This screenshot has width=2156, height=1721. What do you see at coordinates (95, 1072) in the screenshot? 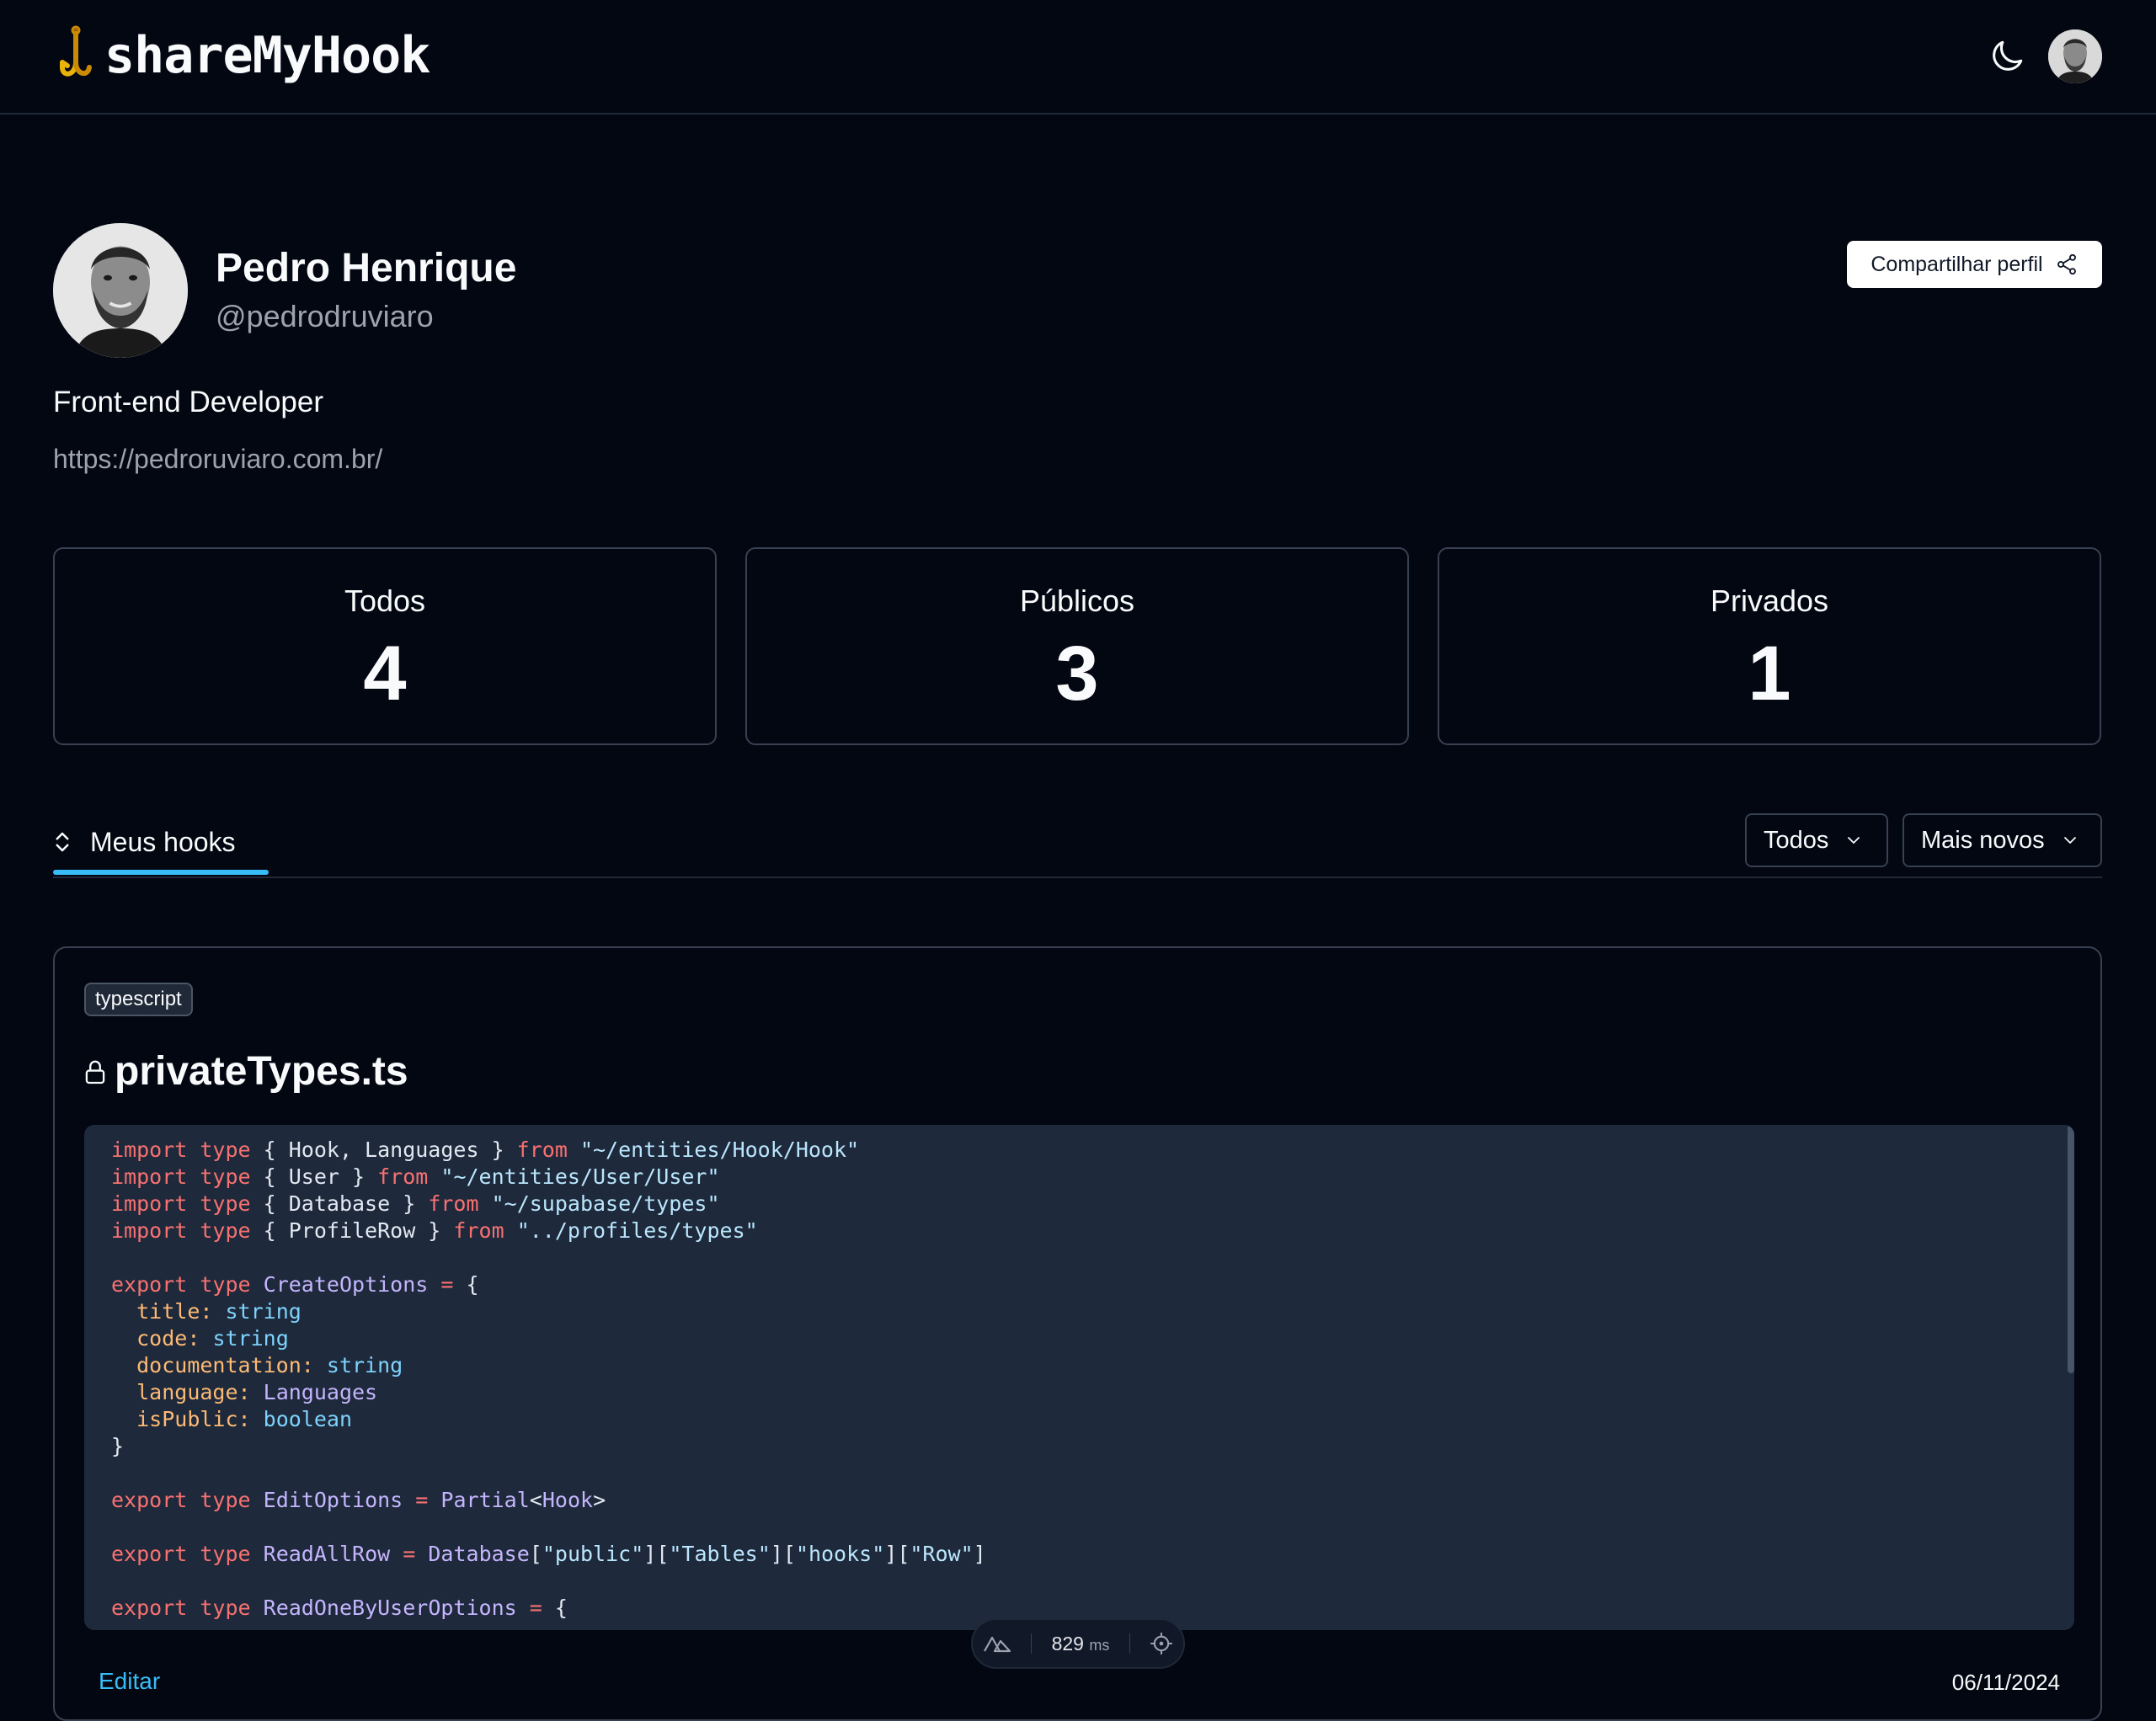
I see `lock-icon` at bounding box center [95, 1072].